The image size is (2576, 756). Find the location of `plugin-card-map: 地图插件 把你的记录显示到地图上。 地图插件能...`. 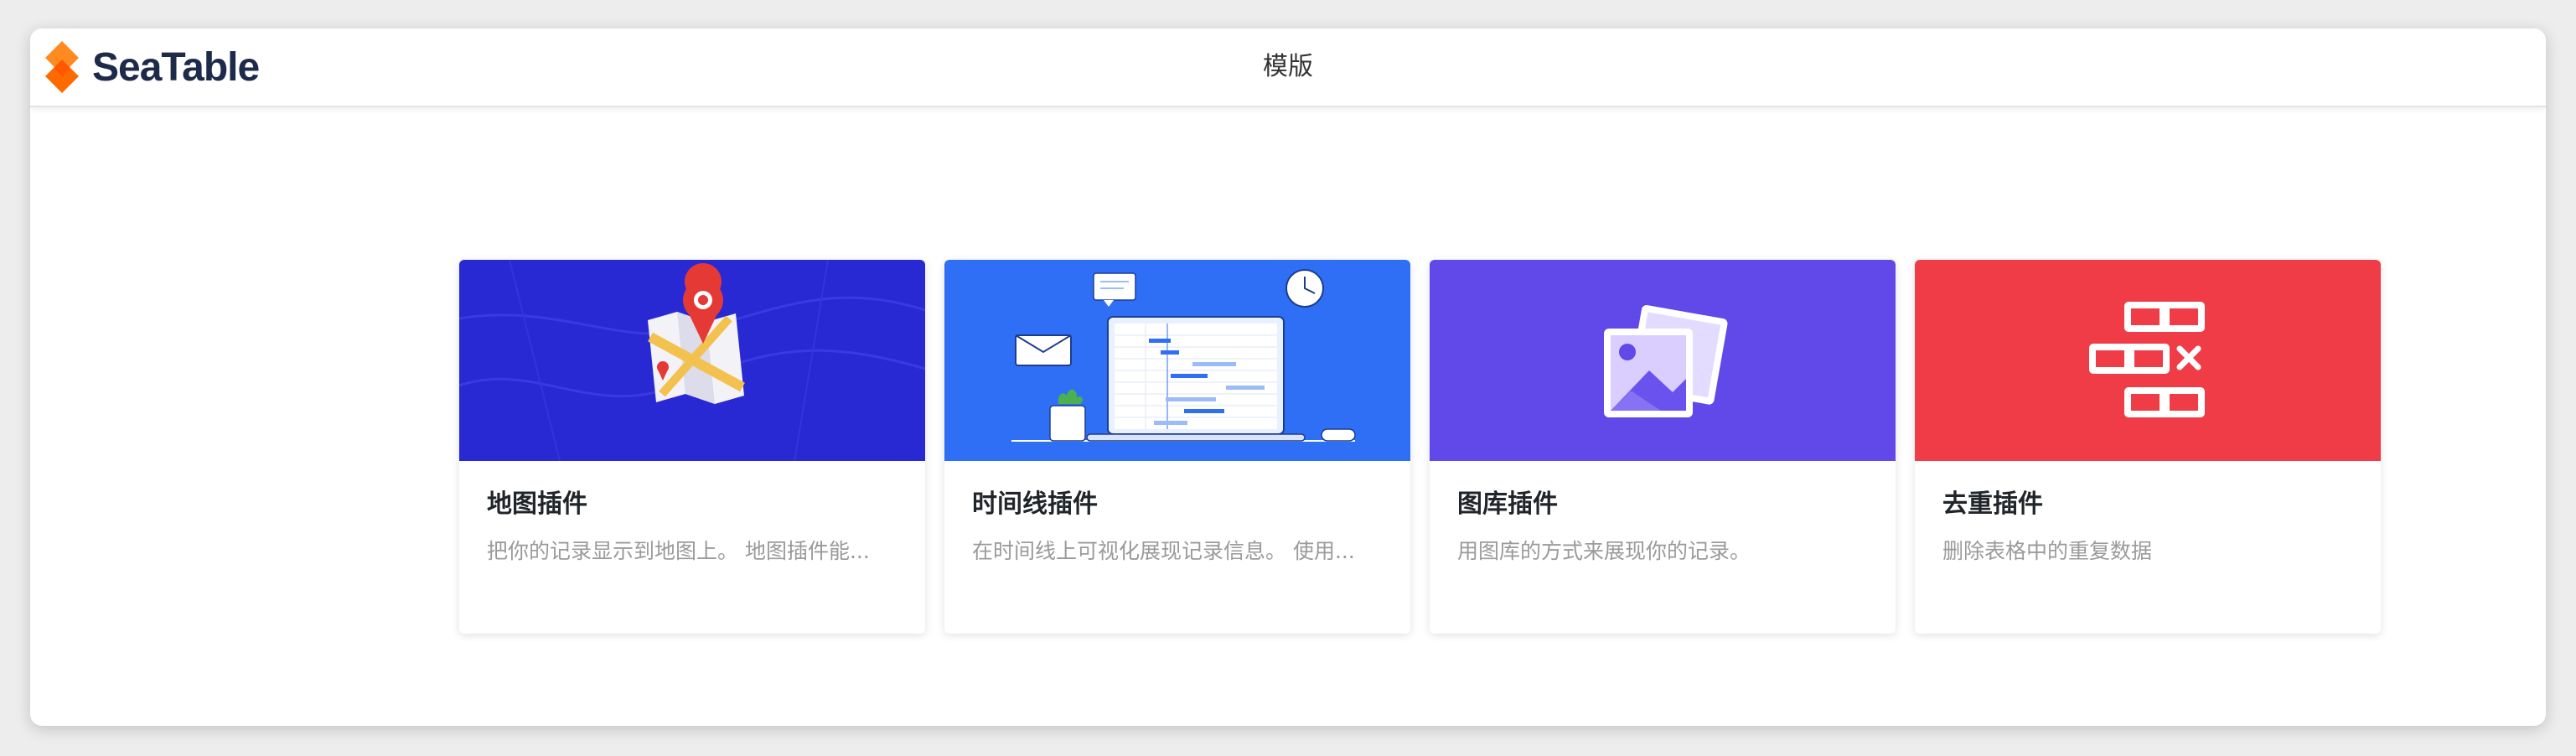

plugin-card-map: 地图插件 把你的记录显示到地图上。 地图插件能... is located at coordinates (692, 447).